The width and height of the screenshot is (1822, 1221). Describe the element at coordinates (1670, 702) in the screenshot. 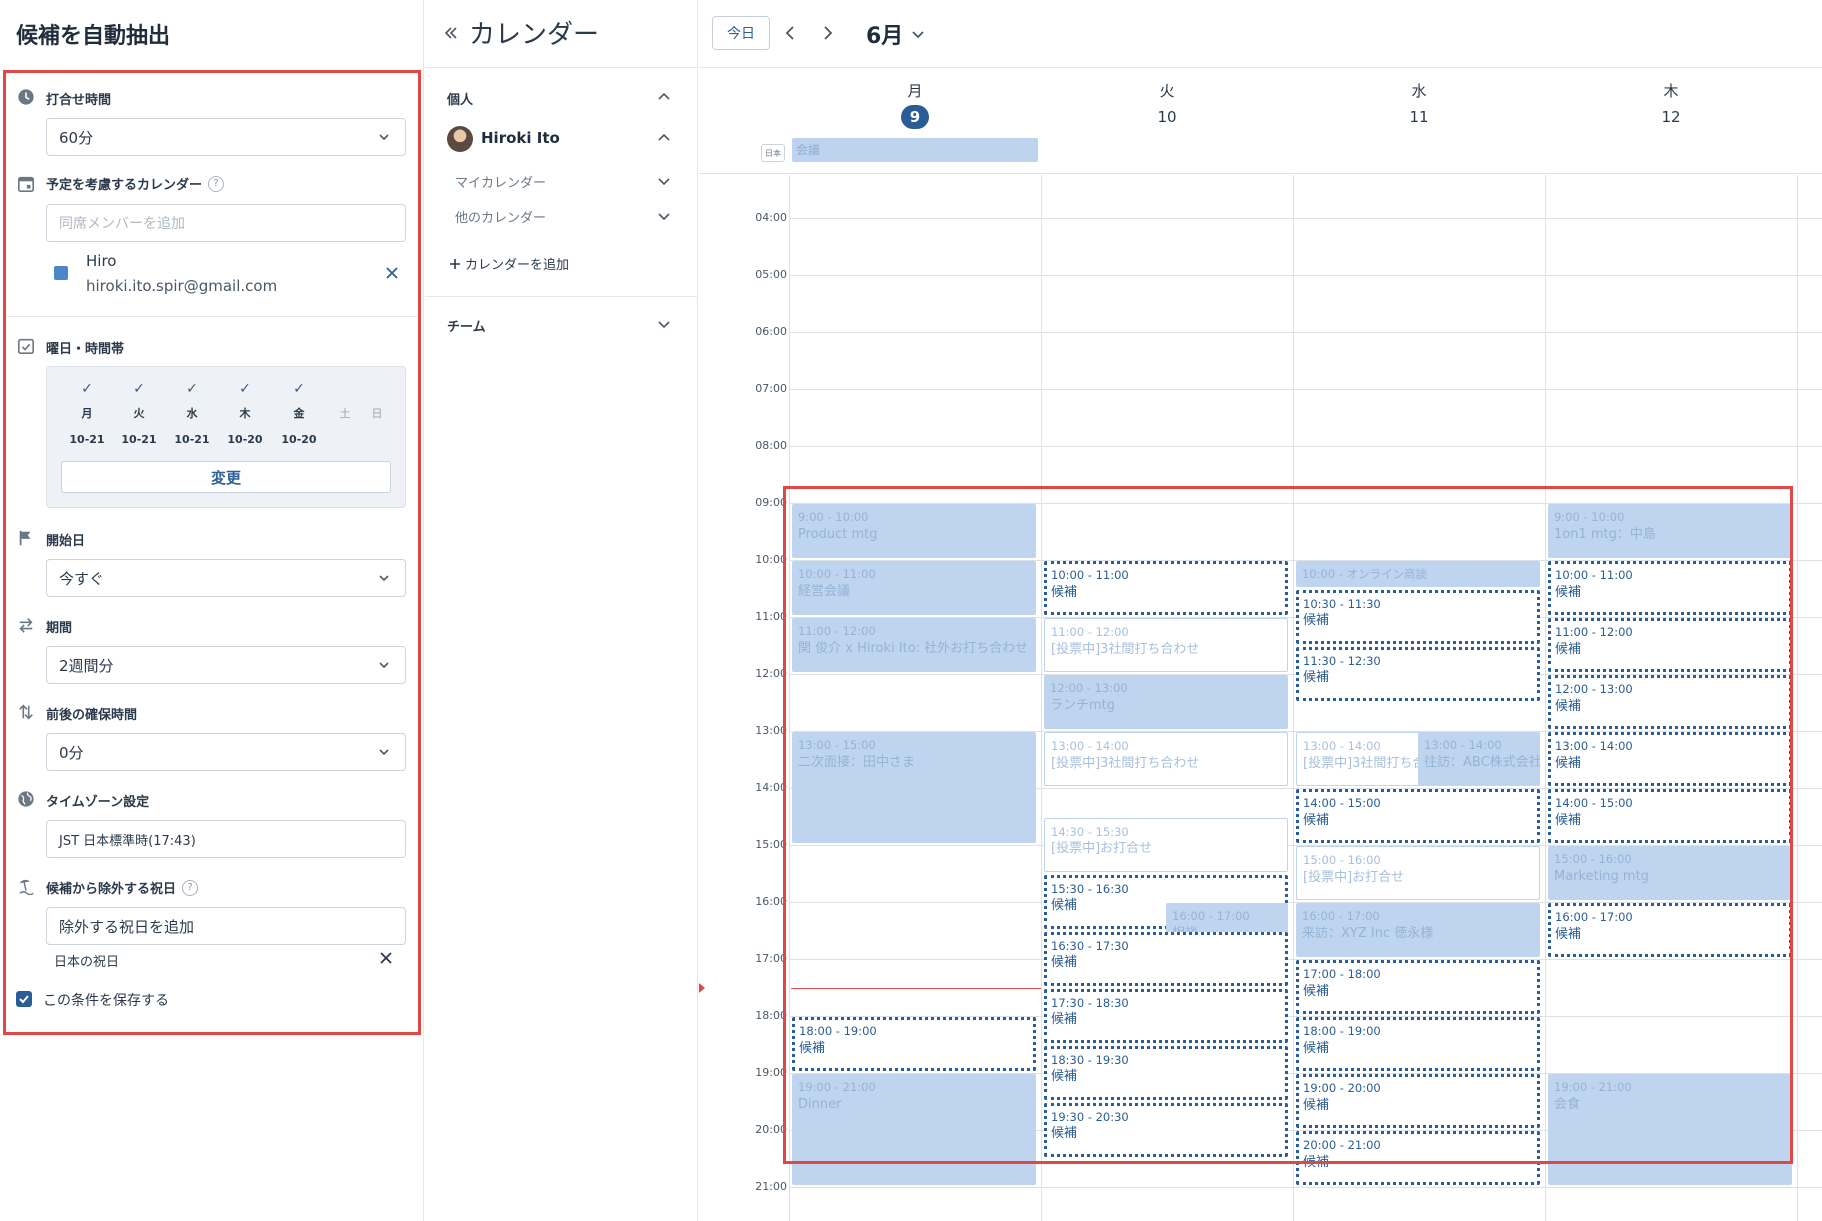

I see `candidate-slot: 12:00 - 13:00 候補` at that location.